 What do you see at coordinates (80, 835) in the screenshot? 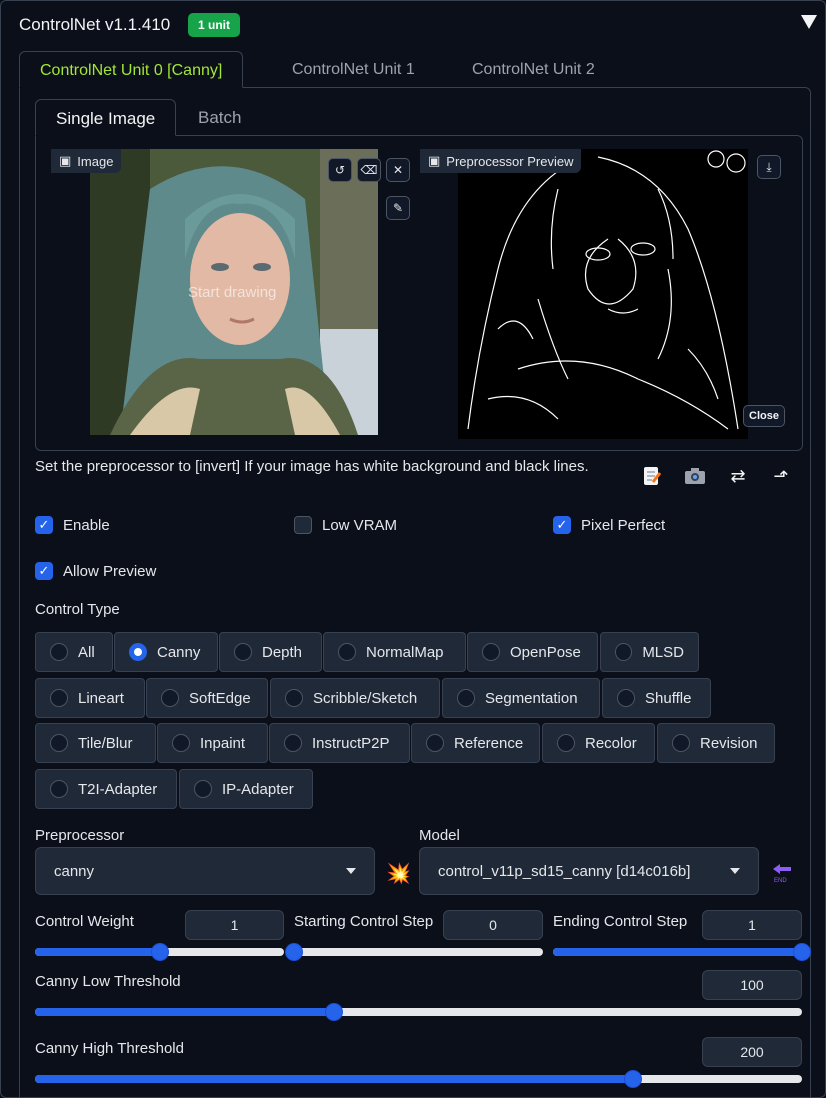
I see `preprocessor-label: Preprocessor` at bounding box center [80, 835].